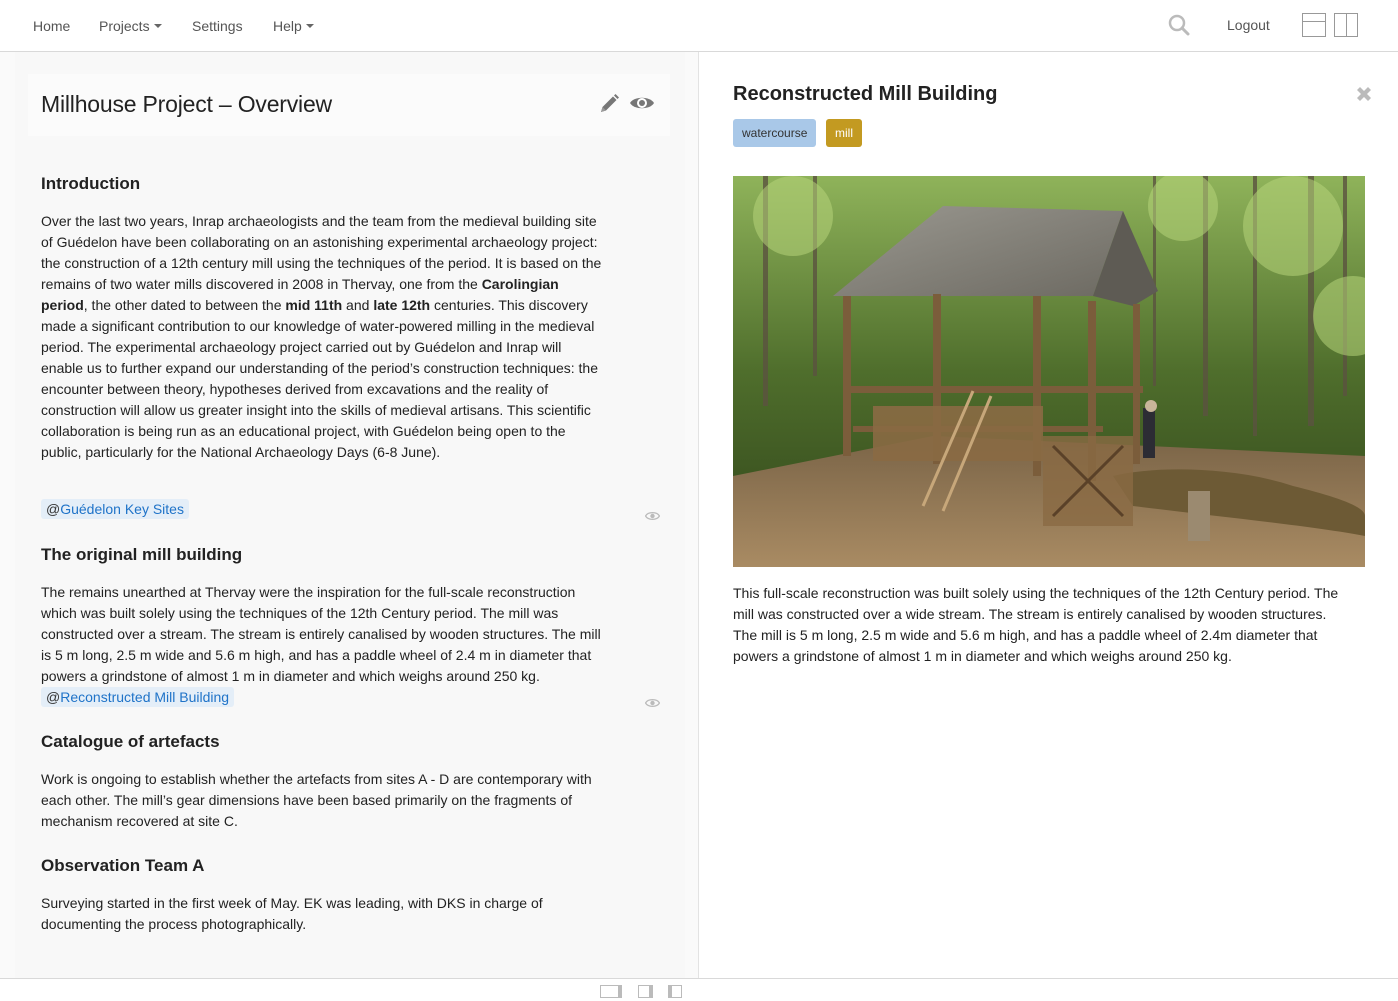 This screenshot has height=1001, width=1398. What do you see at coordinates (217, 26) in the screenshot?
I see `nav-settings: Settings` at bounding box center [217, 26].